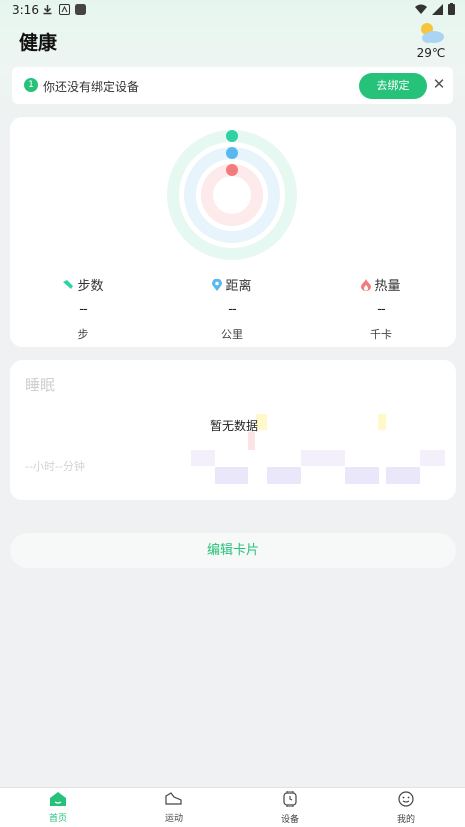  I want to click on distance-ring-marker, so click(232, 153).